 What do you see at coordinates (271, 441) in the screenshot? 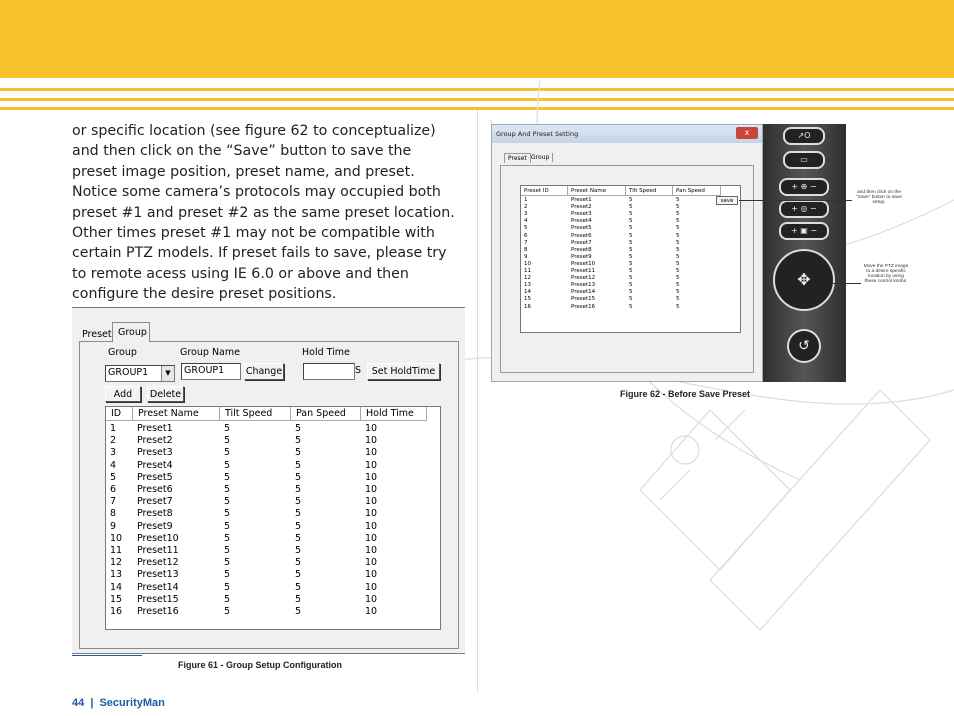
I see `table-row: 2 Preset2 5 5 10` at bounding box center [271, 441].